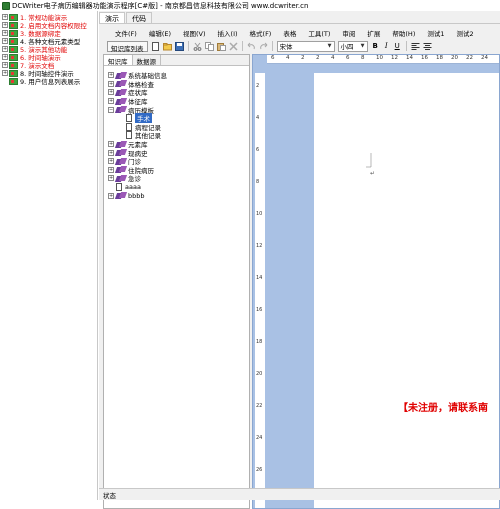 This screenshot has width=500, height=509. What do you see at coordinates (133, 187) in the screenshot?
I see `kb-tree-item-label: aaaa` at bounding box center [133, 187].